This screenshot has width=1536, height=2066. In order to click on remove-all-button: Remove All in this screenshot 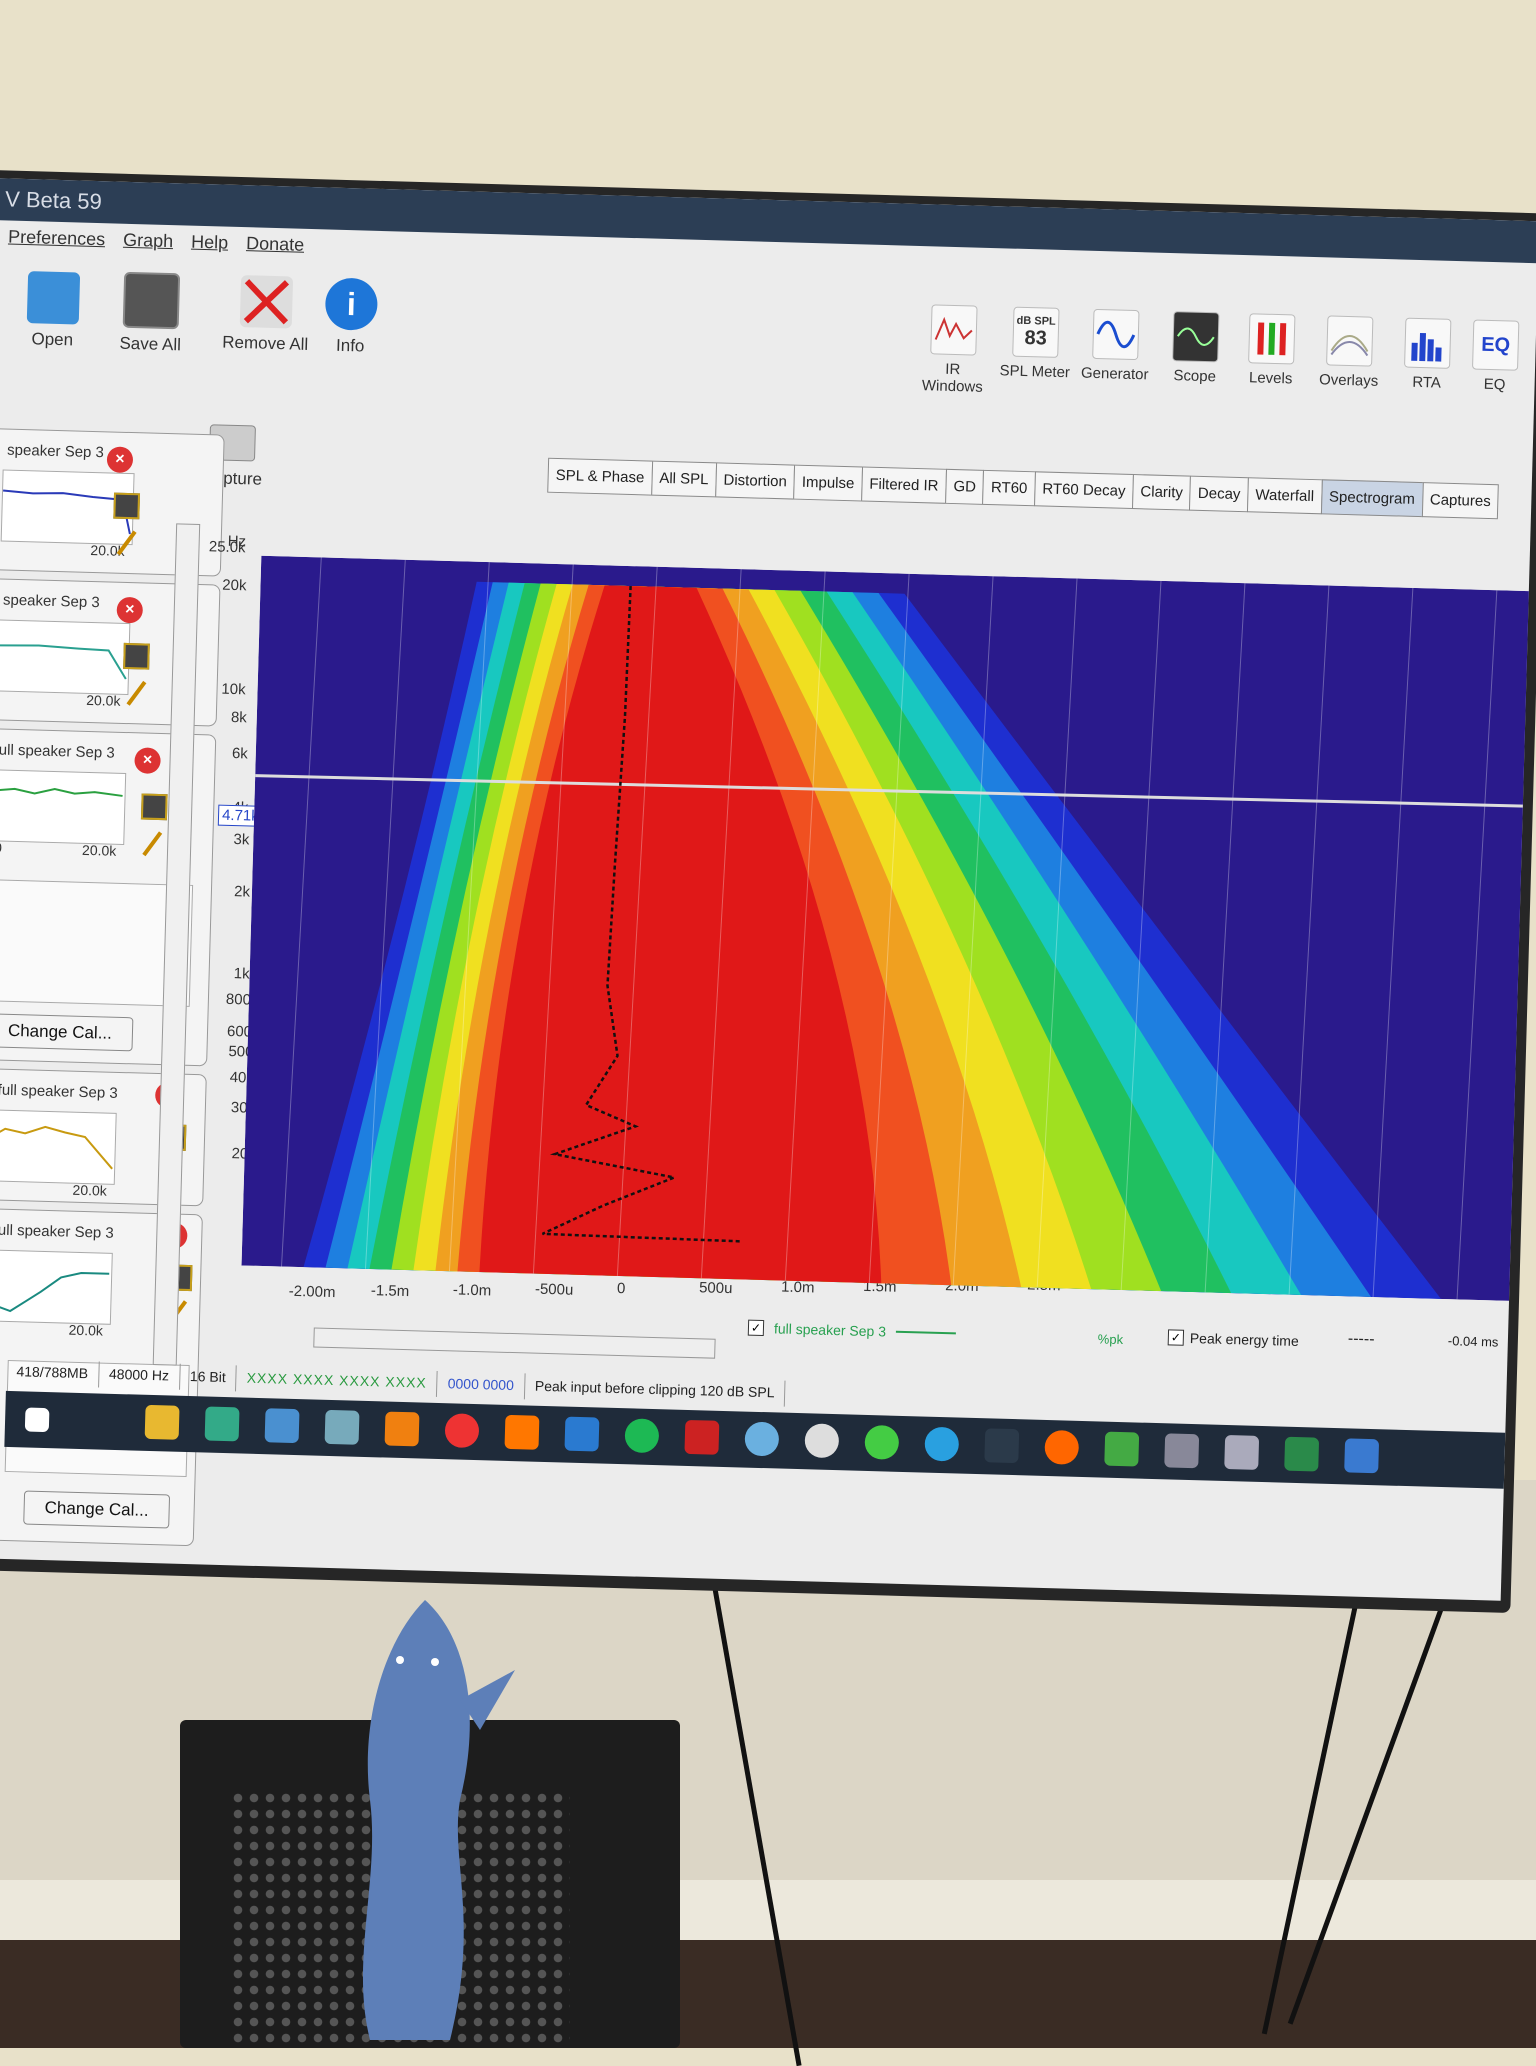, I will do `click(266, 314)`.